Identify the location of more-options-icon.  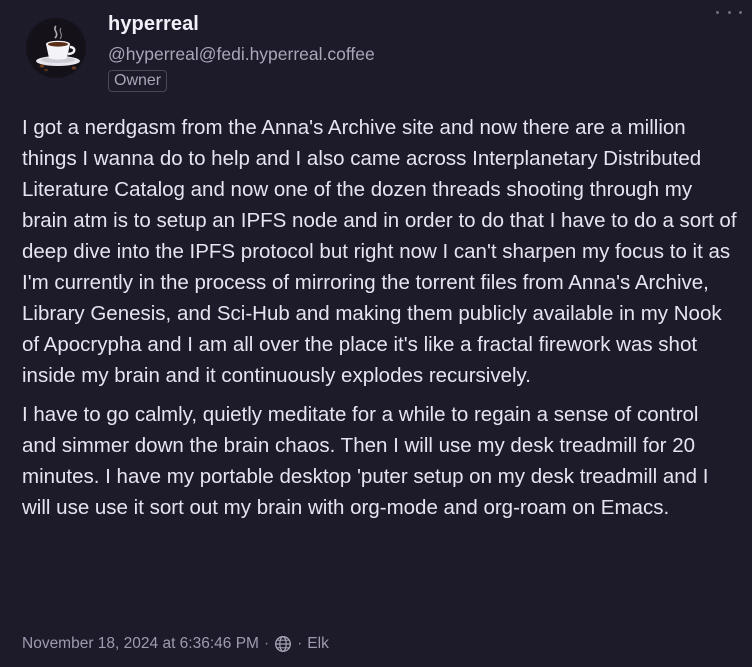
(729, 12).